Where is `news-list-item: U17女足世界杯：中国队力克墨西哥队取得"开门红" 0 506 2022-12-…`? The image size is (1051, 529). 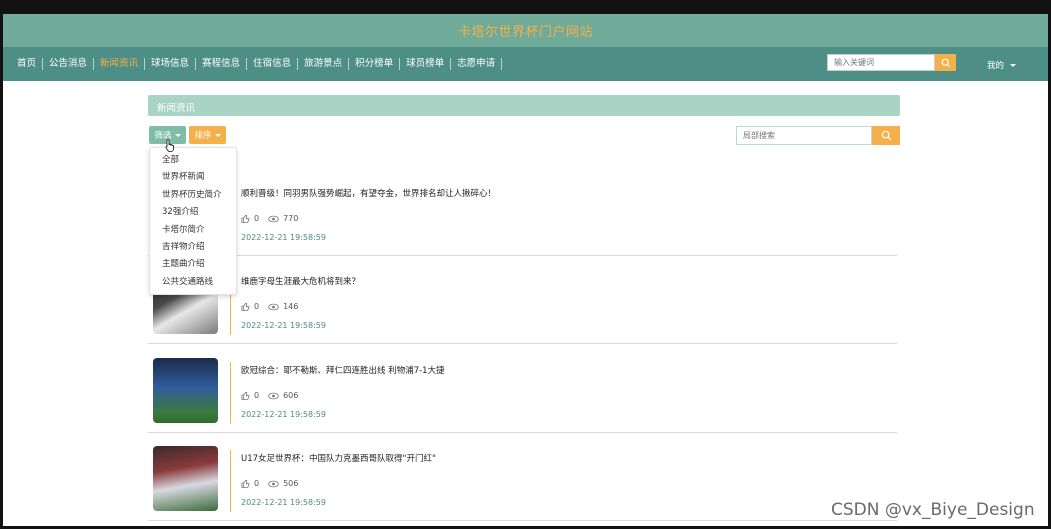
news-list-item: U17女足世界杯：中国队力克墨西哥队取得"开门红" 0 506 2022-12-… is located at coordinates (522, 476).